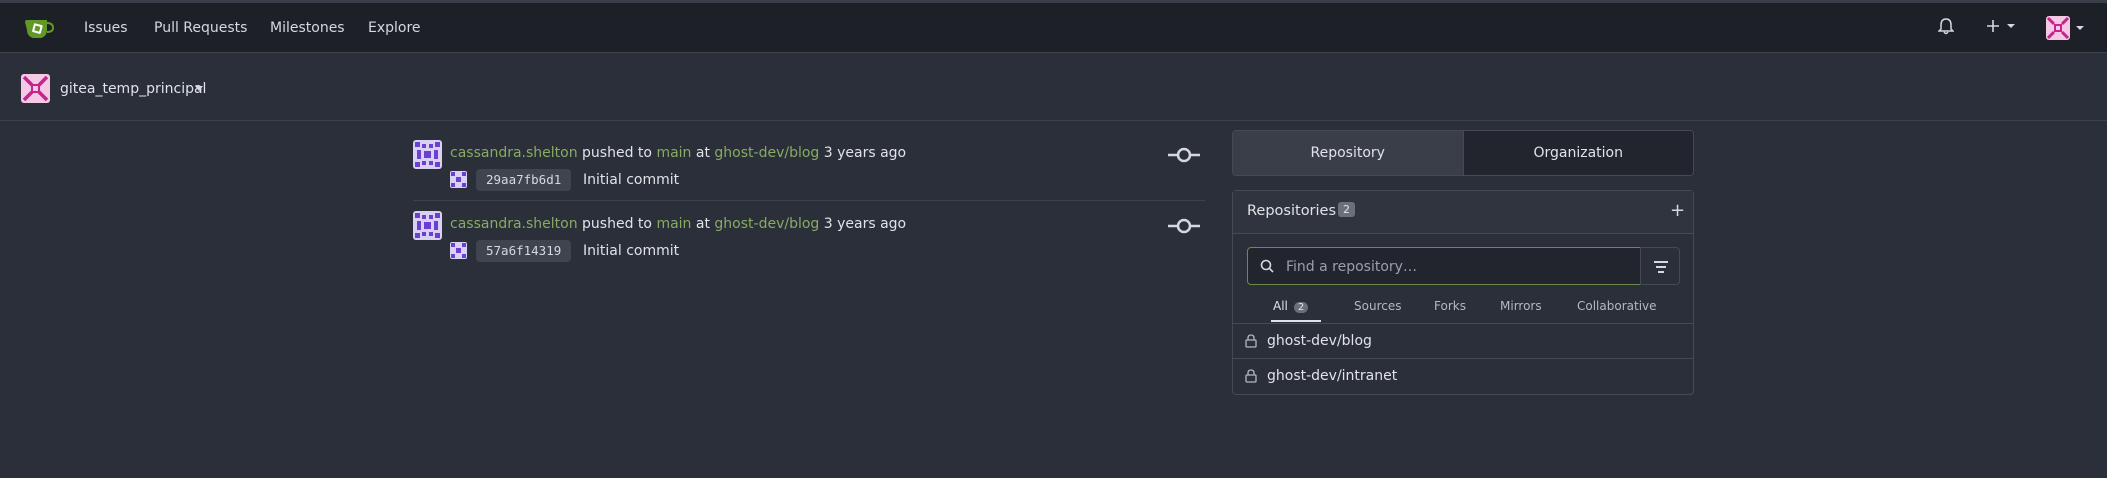 The width and height of the screenshot is (2107, 478). What do you see at coordinates (1463, 212) in the screenshot?
I see `repositories-header: Repositories 2 +` at bounding box center [1463, 212].